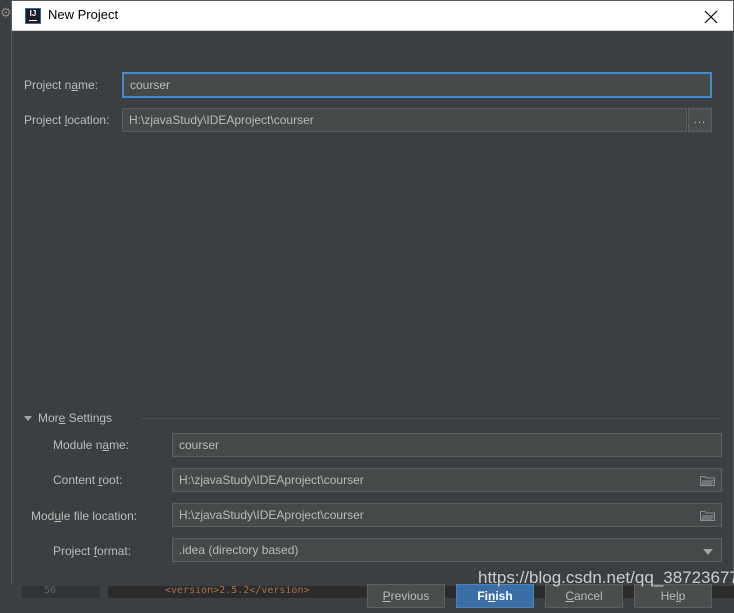 The image size is (734, 613). What do you see at coordinates (75, 418) in the screenshot?
I see `more-settings-label: More Settings` at bounding box center [75, 418].